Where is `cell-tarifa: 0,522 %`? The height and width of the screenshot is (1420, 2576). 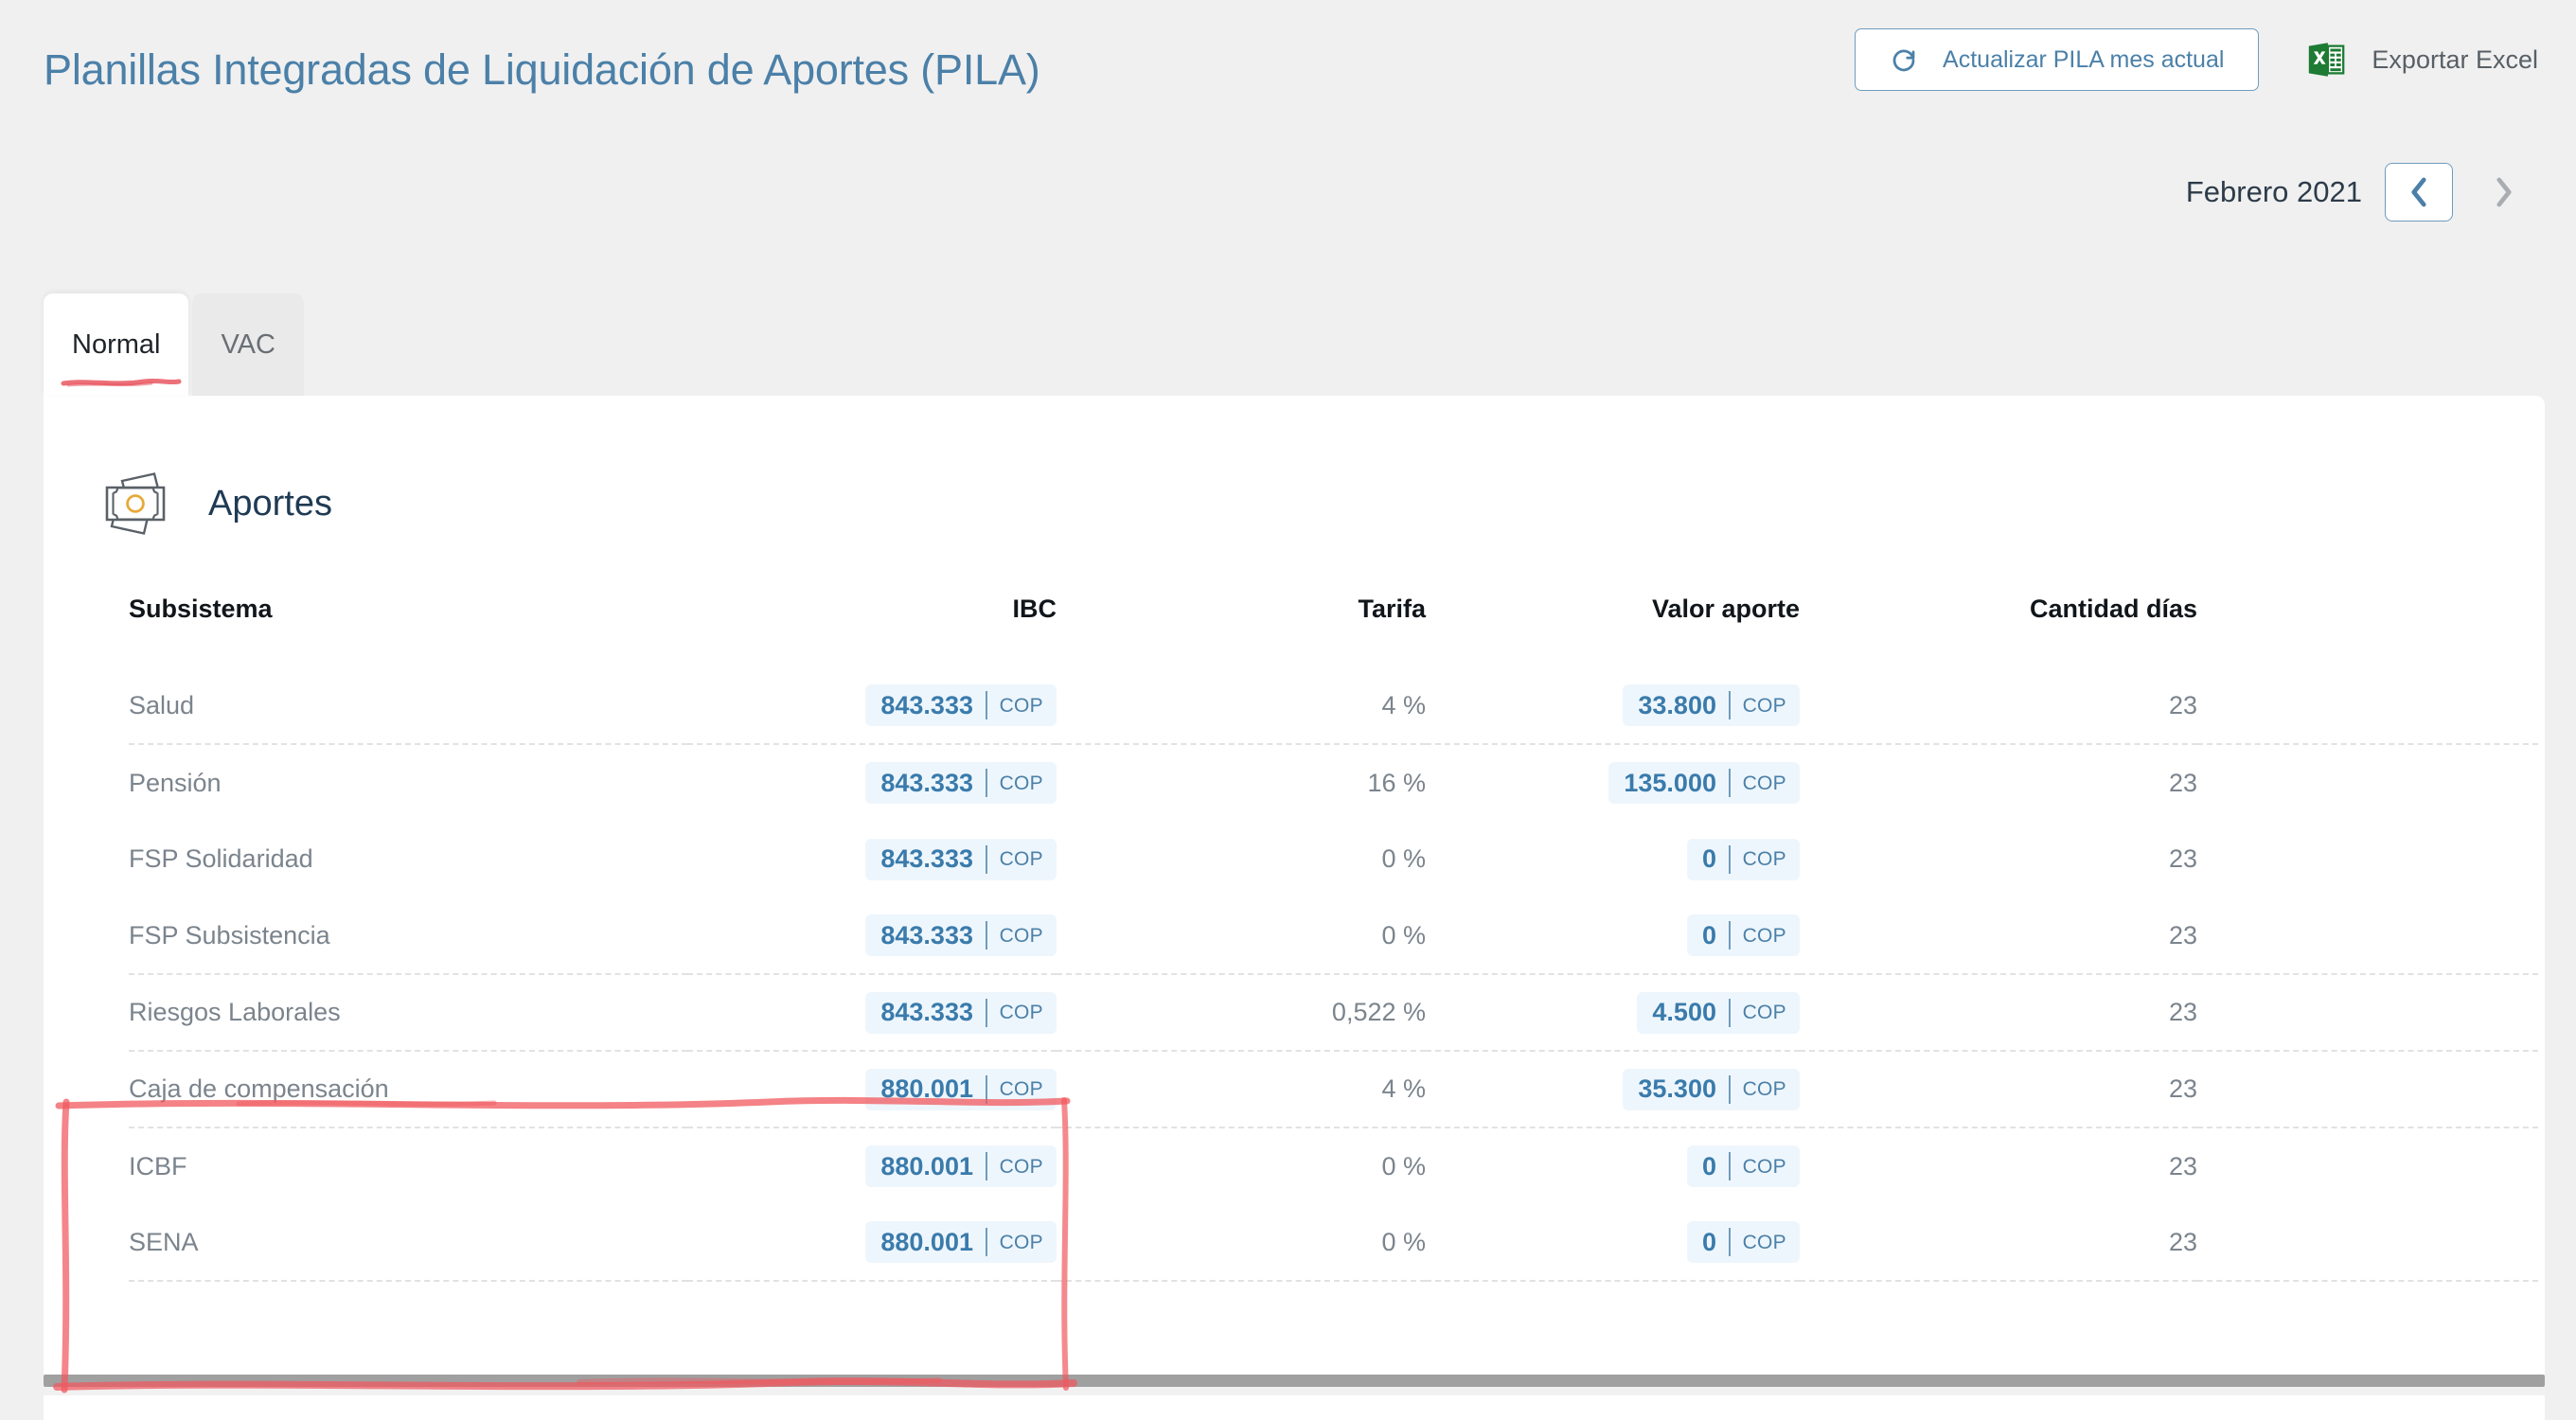 cell-tarifa: 0,522 % is located at coordinates (1241, 1013).